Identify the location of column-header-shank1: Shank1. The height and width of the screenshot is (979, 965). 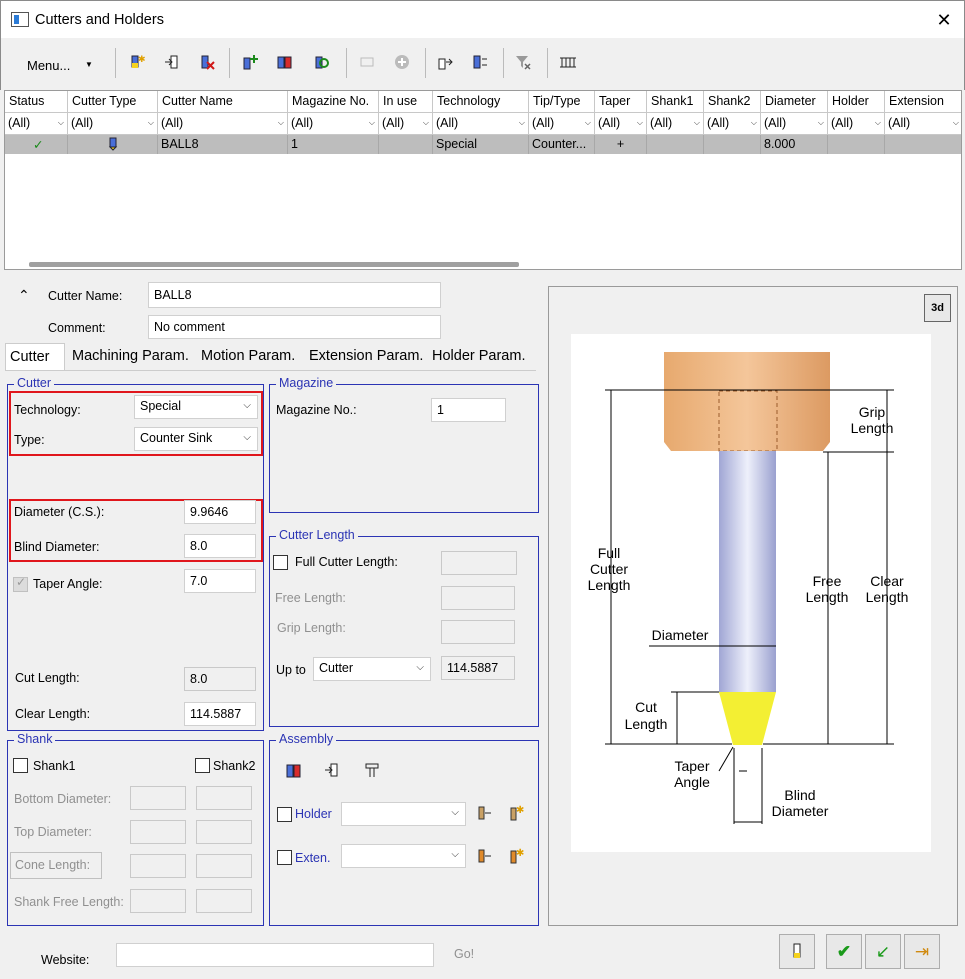
(675, 102).